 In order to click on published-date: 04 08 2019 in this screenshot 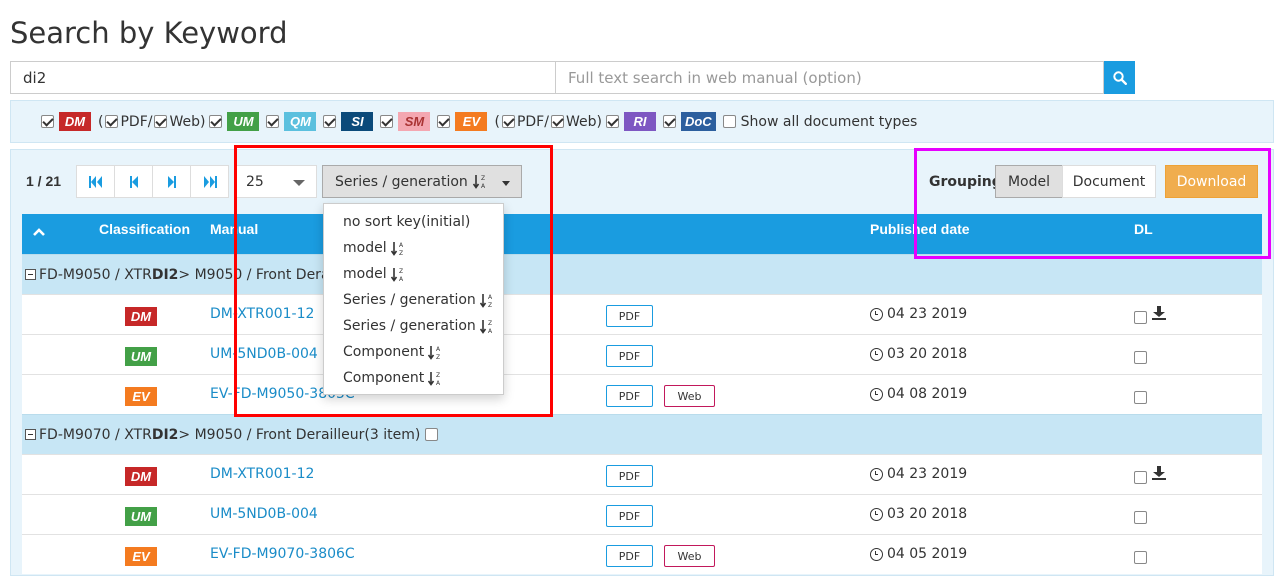, I will do `click(918, 394)`.